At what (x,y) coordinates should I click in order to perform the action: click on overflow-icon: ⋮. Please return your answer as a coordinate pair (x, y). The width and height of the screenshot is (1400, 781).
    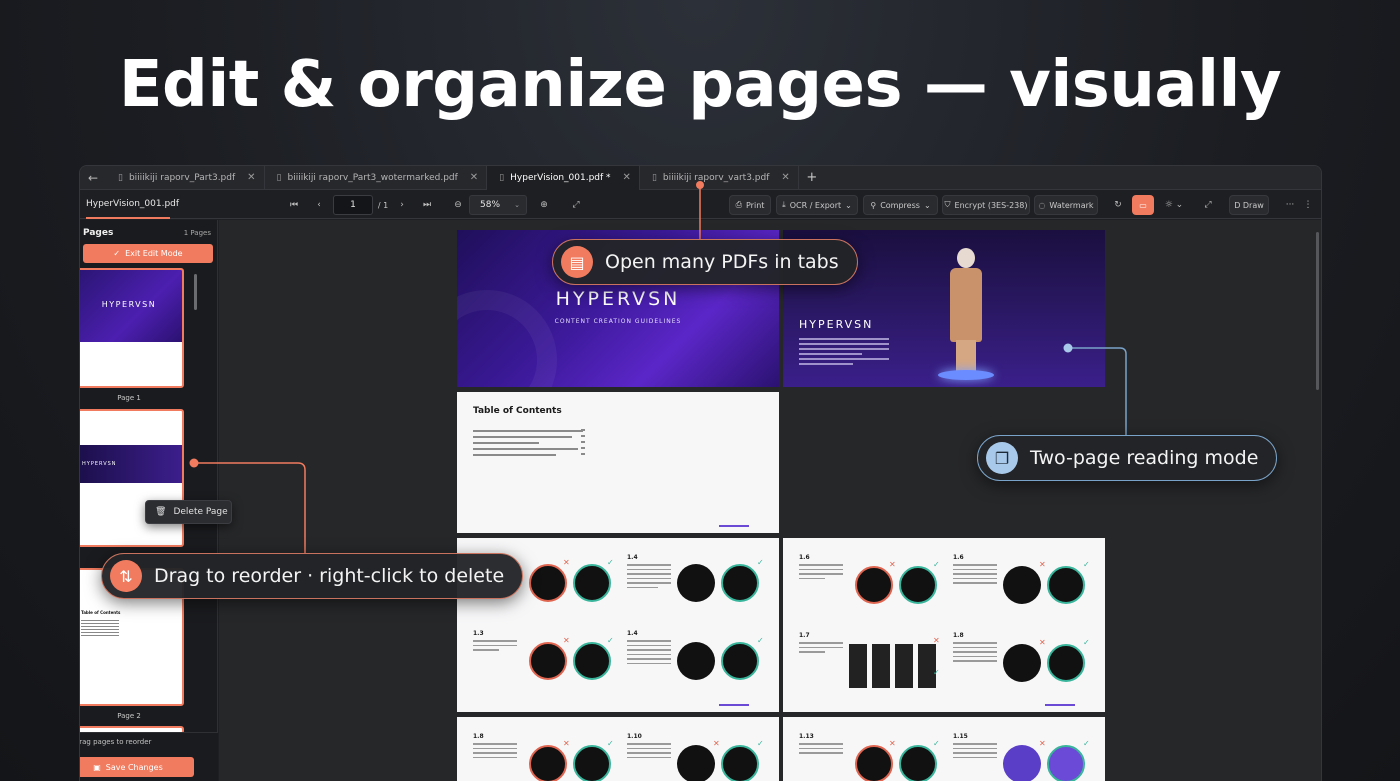
    Looking at the image, I should click on (1308, 205).